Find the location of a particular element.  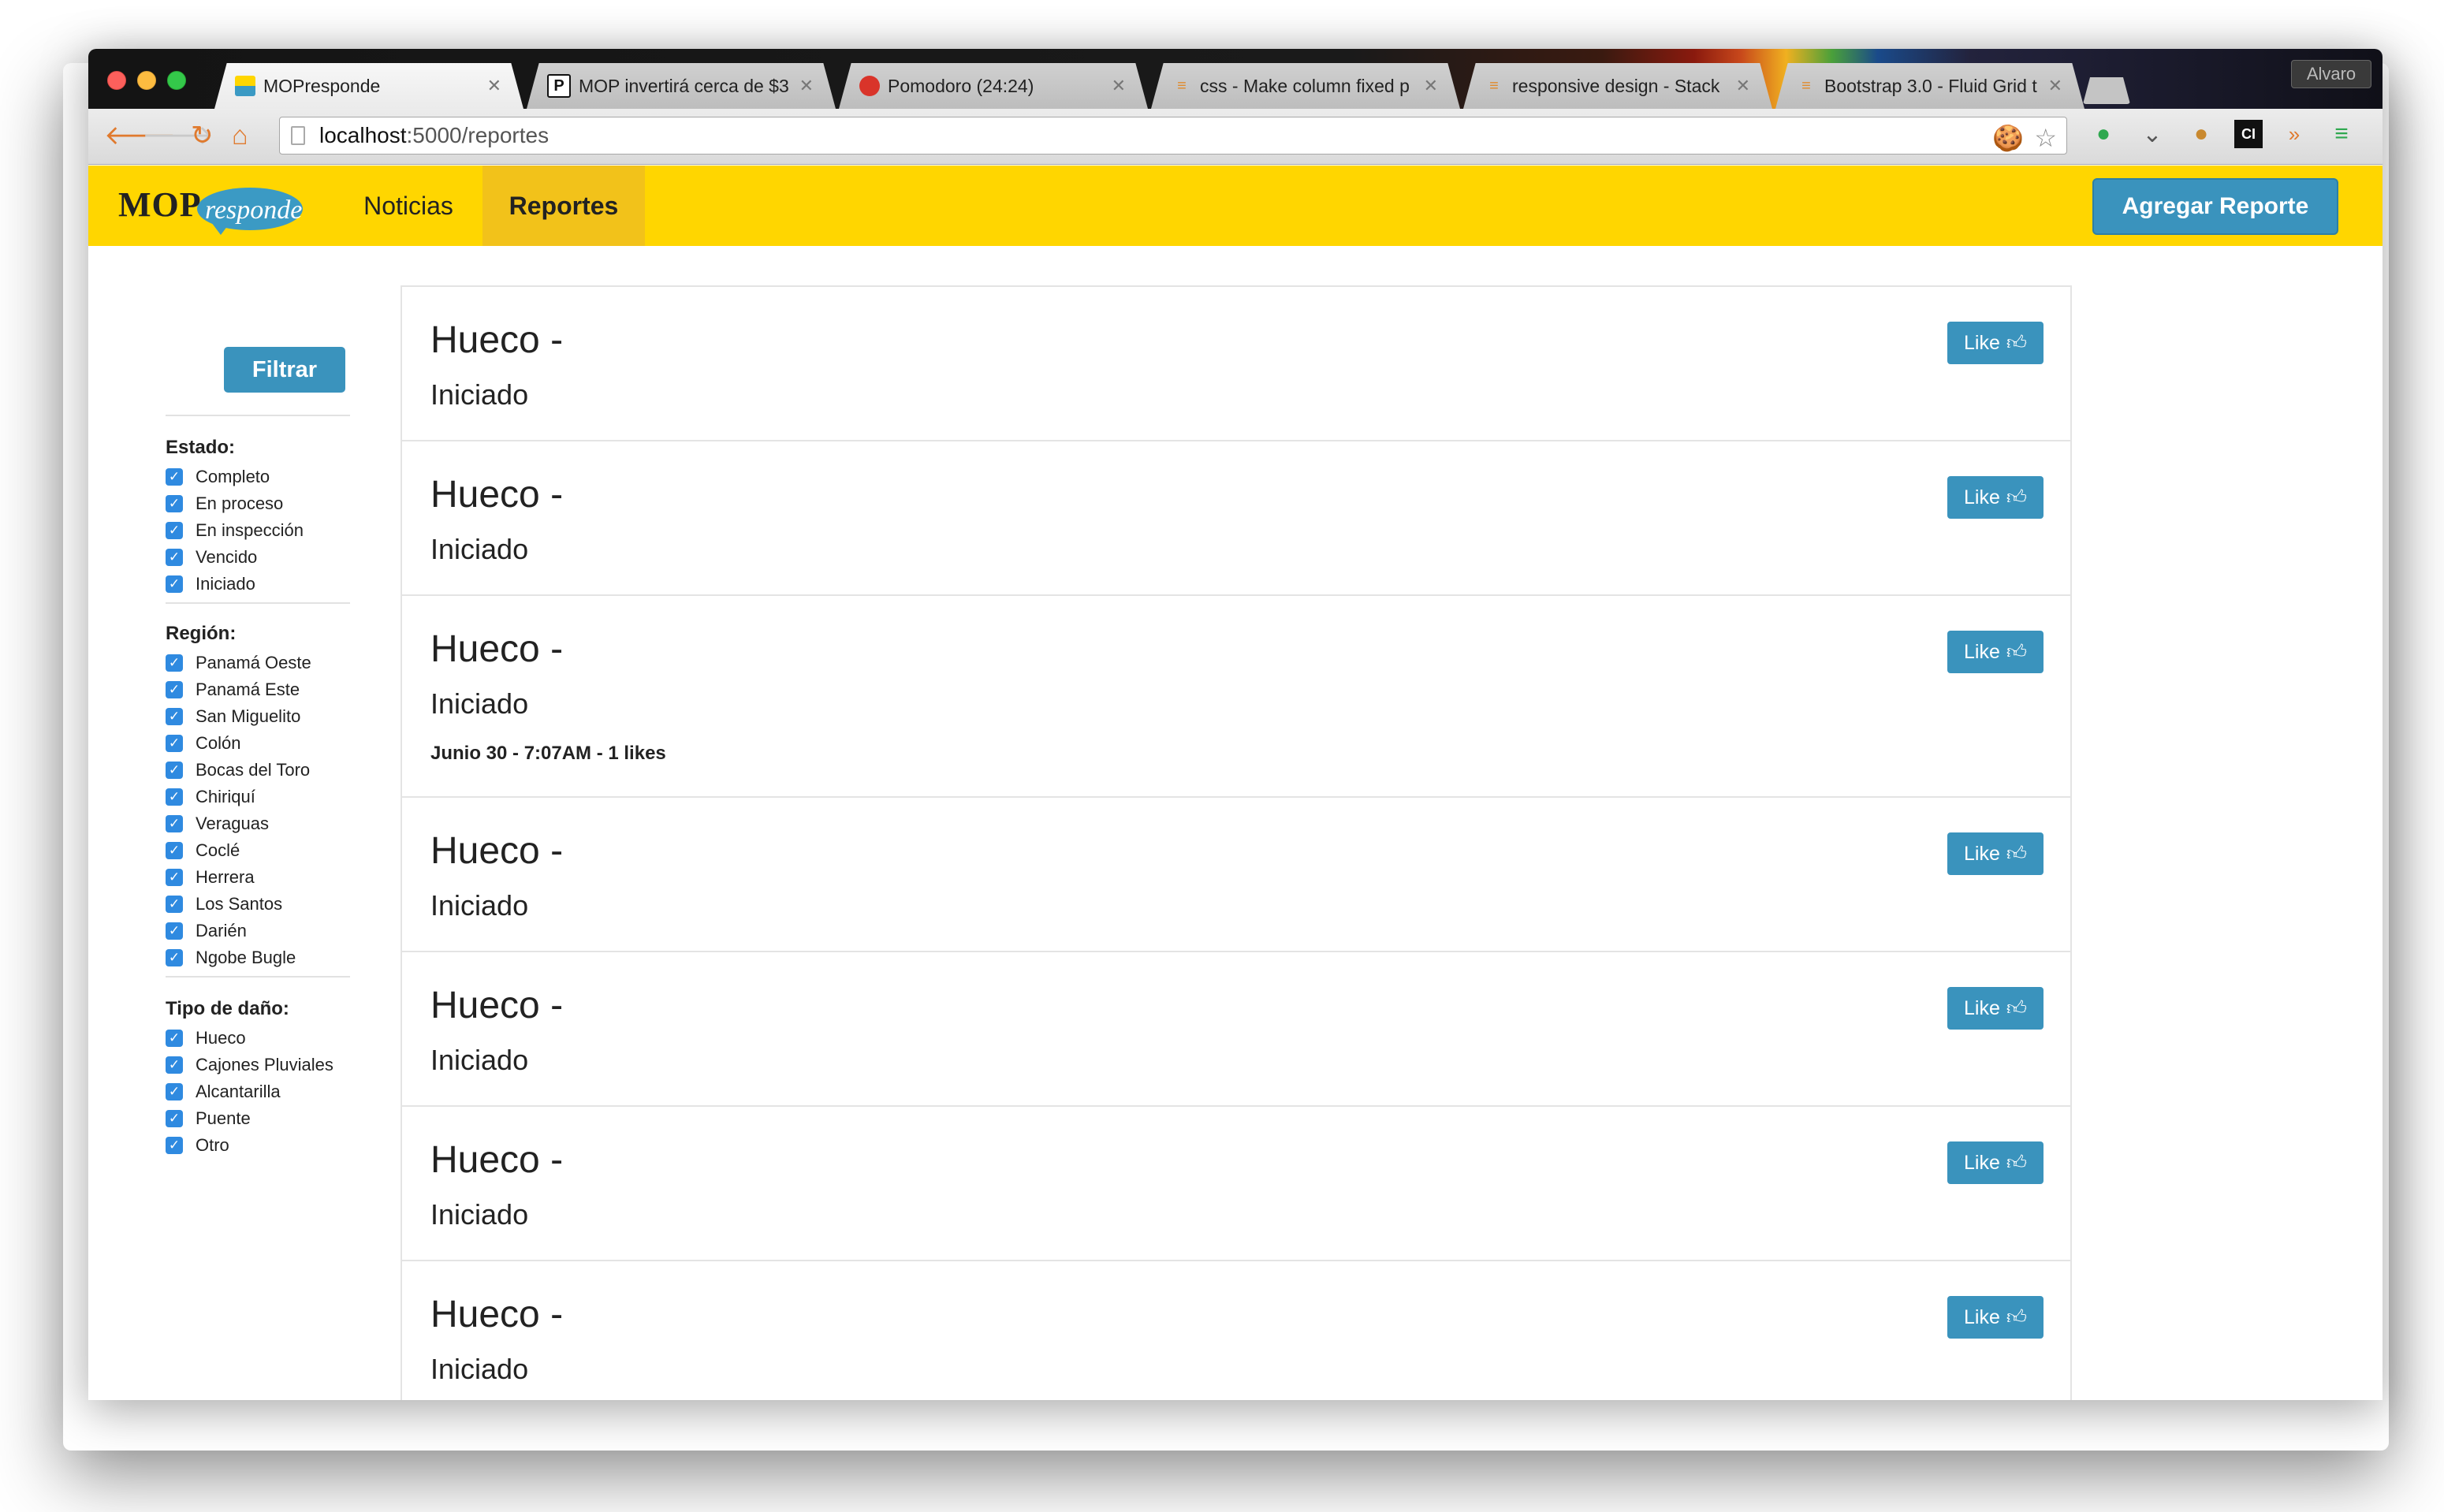

checkbox-region: ✓ Bocas del Toro is located at coordinates (238, 770).